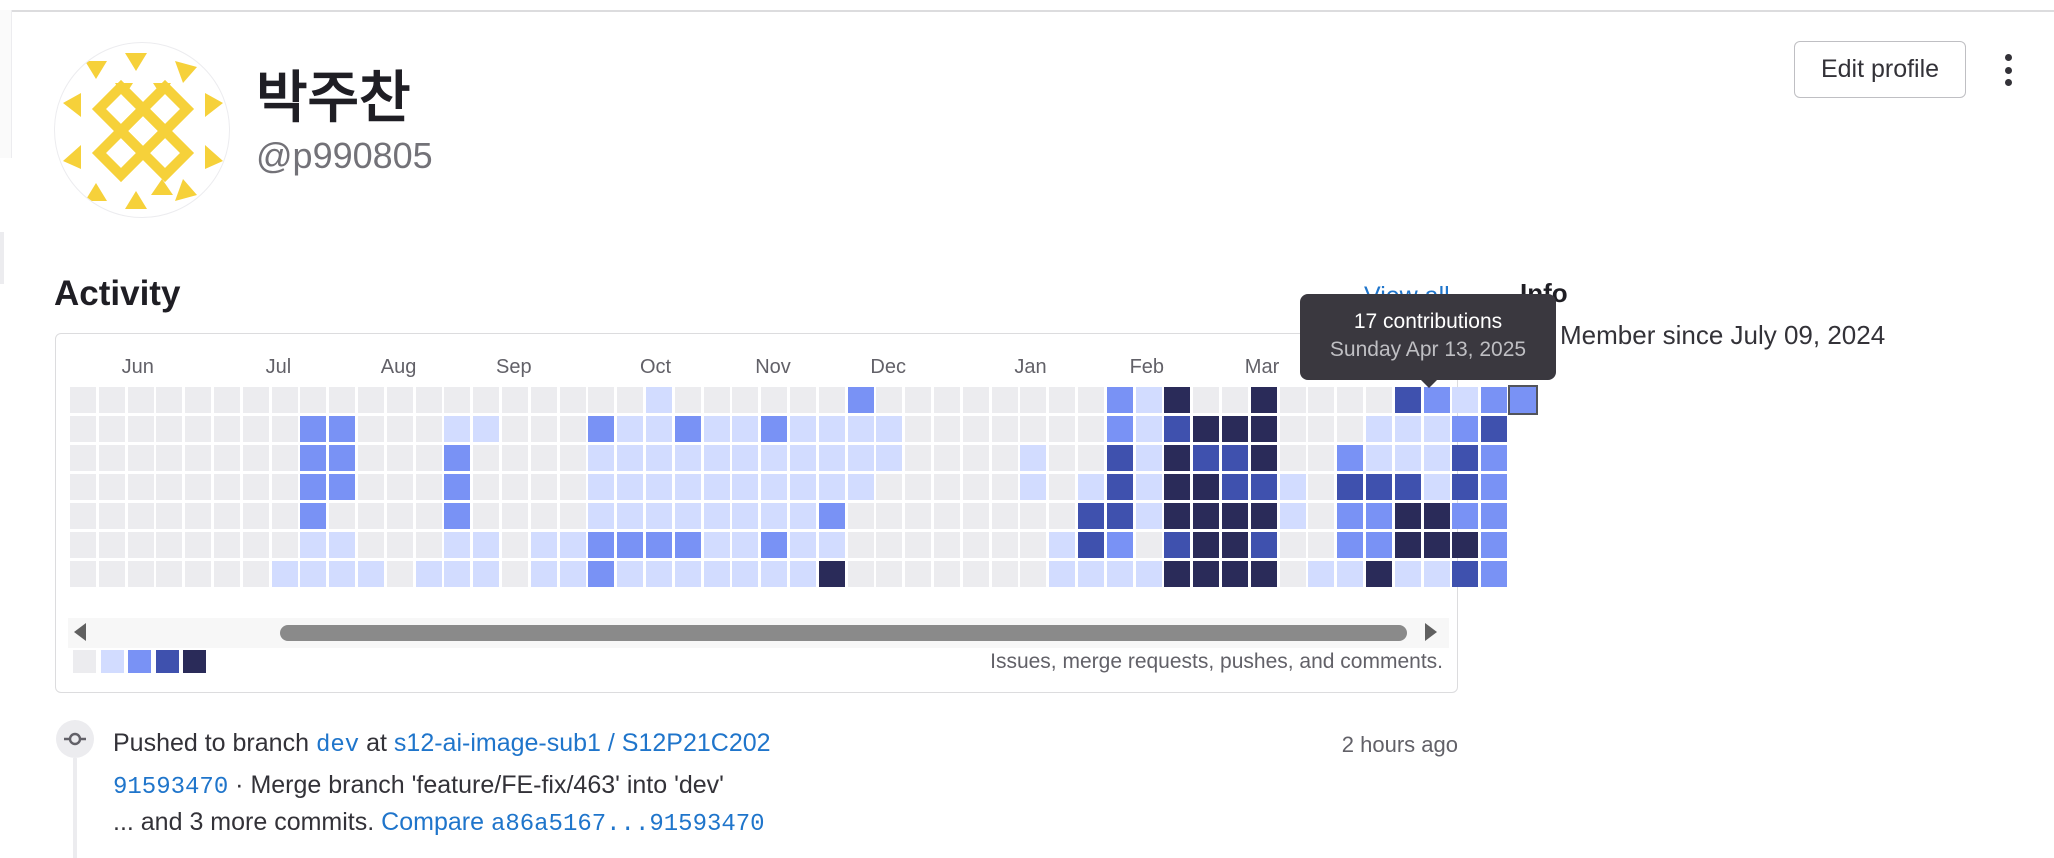  I want to click on branch-link: dev, so click(337, 745).